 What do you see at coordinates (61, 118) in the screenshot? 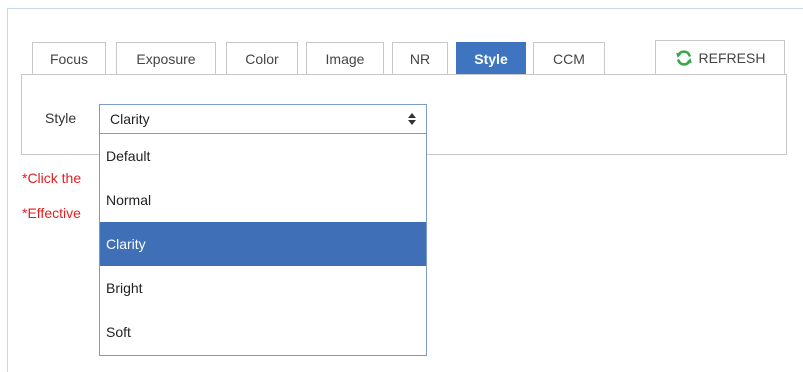
I see `style-label: Style` at bounding box center [61, 118].